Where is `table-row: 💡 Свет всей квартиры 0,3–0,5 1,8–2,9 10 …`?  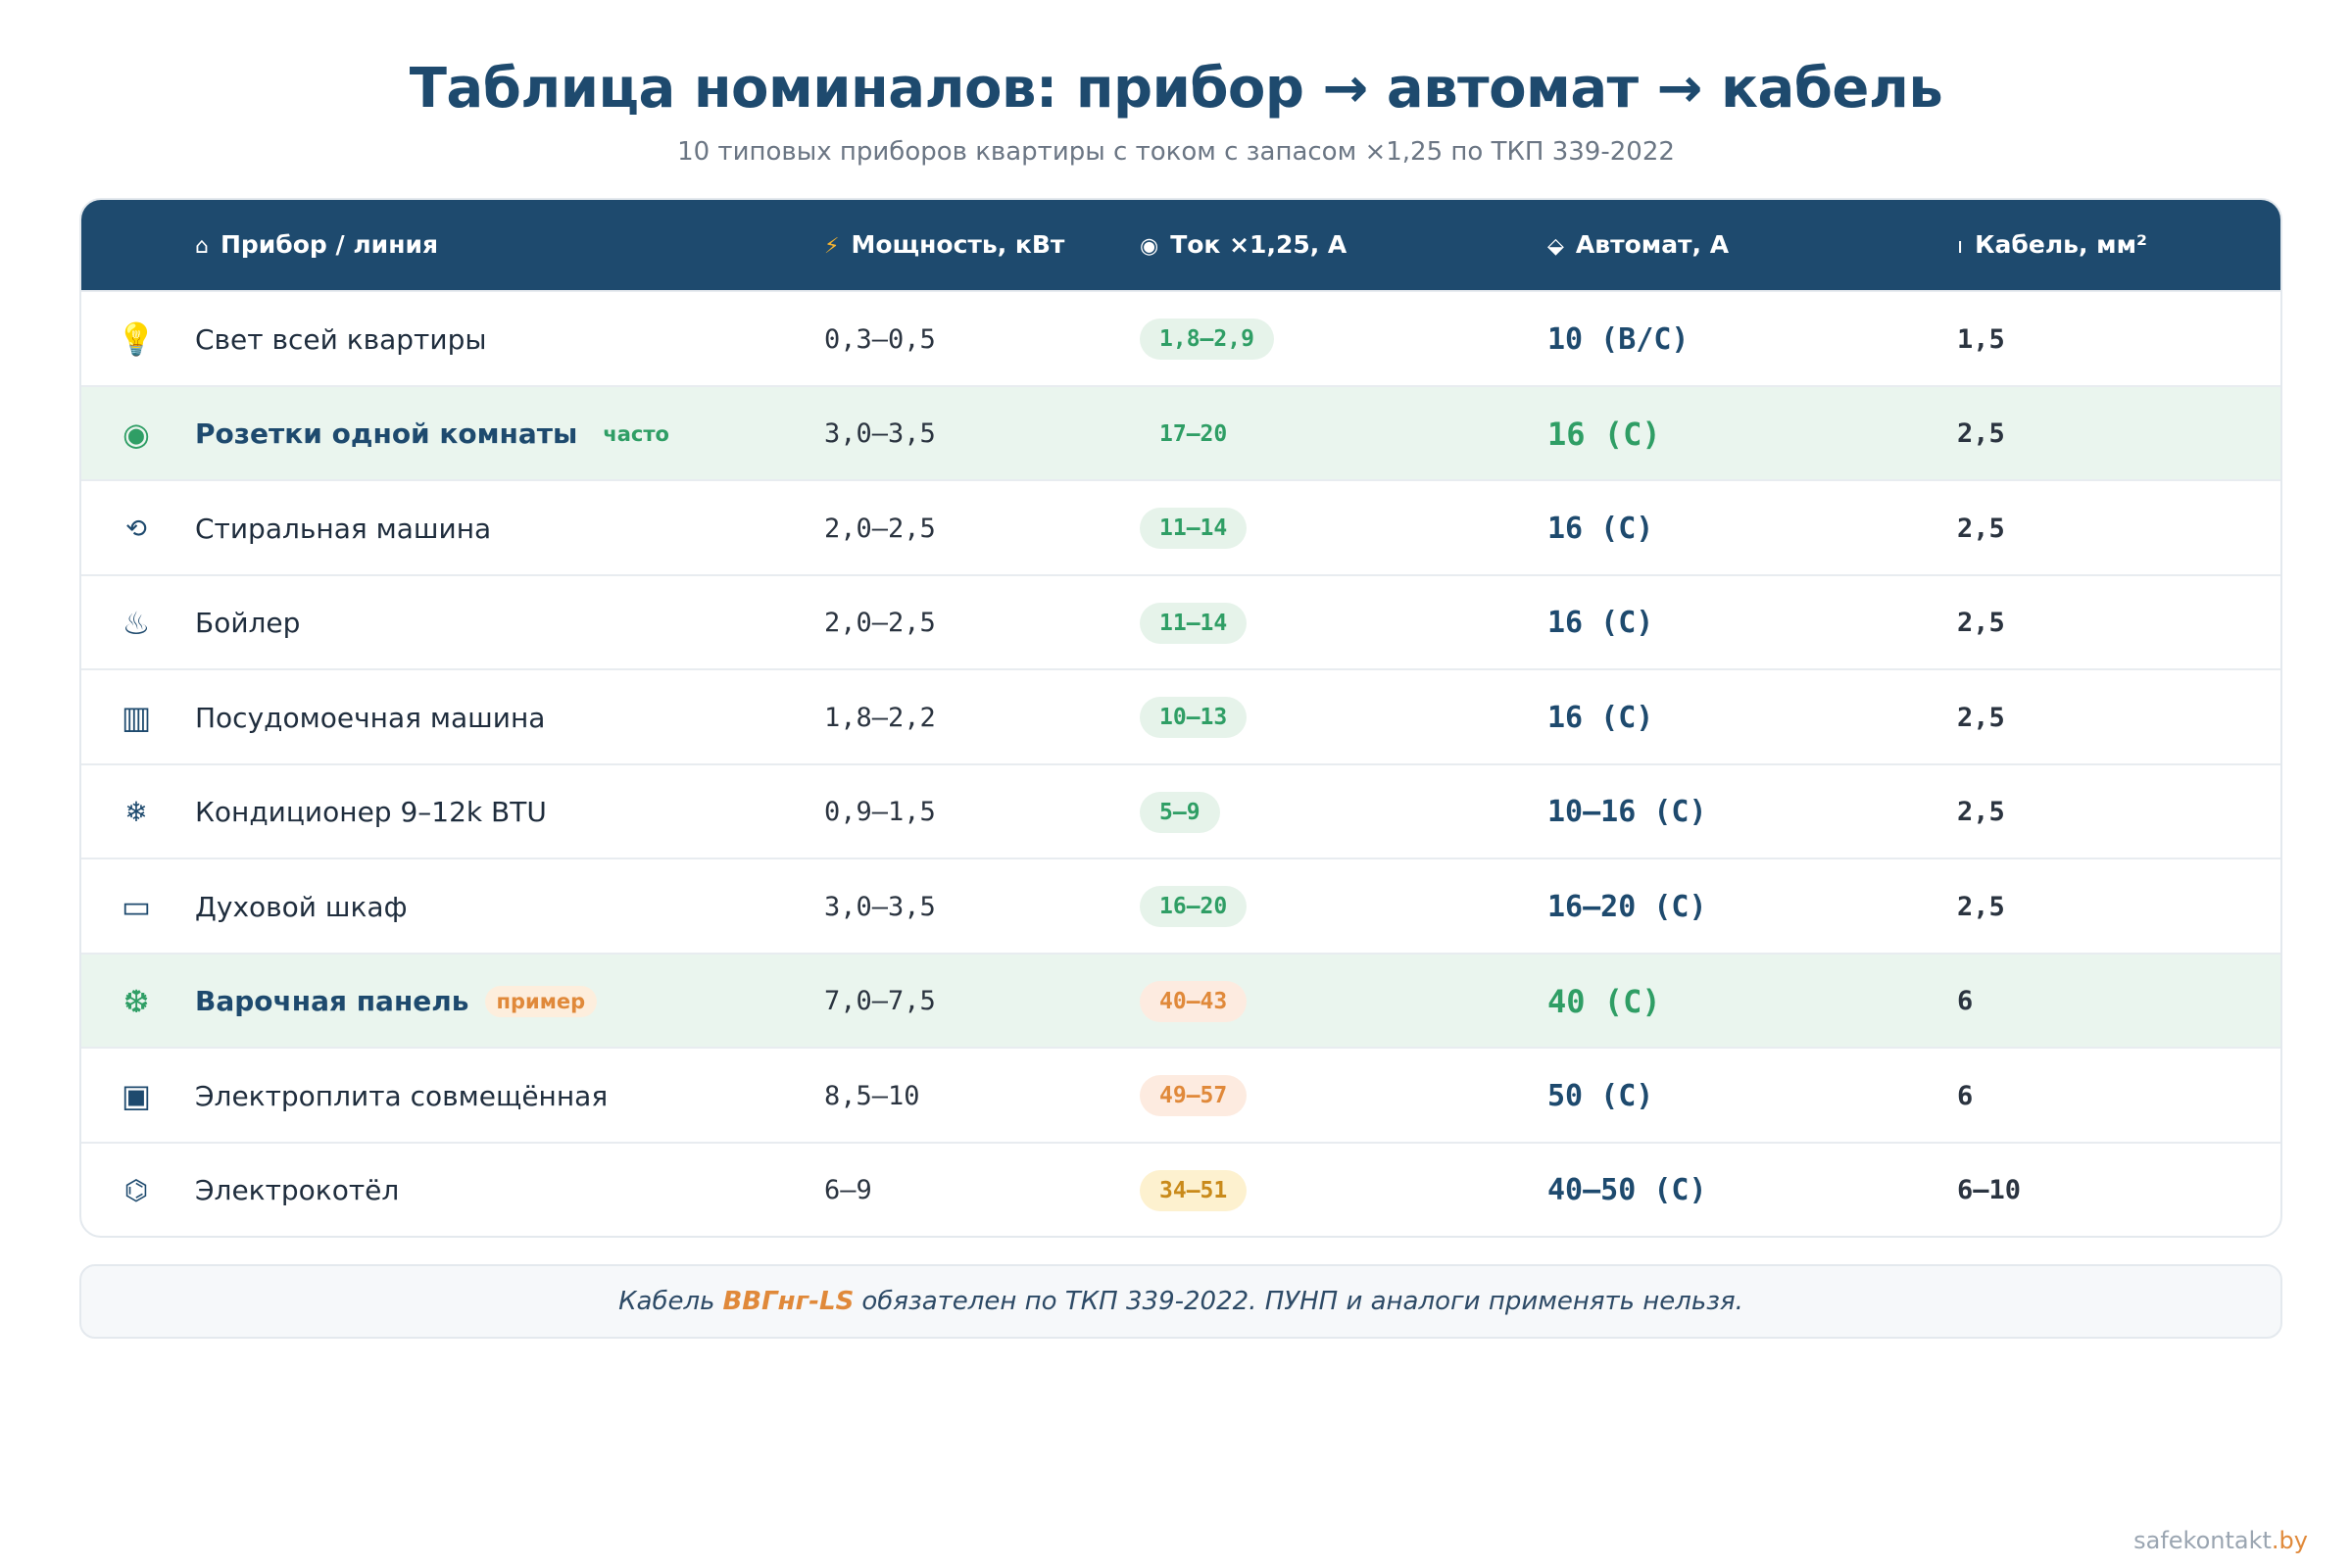 table-row: 💡 Свет всей квартиры 0,3–0,5 1,8–2,9 10 … is located at coordinates (1180, 337).